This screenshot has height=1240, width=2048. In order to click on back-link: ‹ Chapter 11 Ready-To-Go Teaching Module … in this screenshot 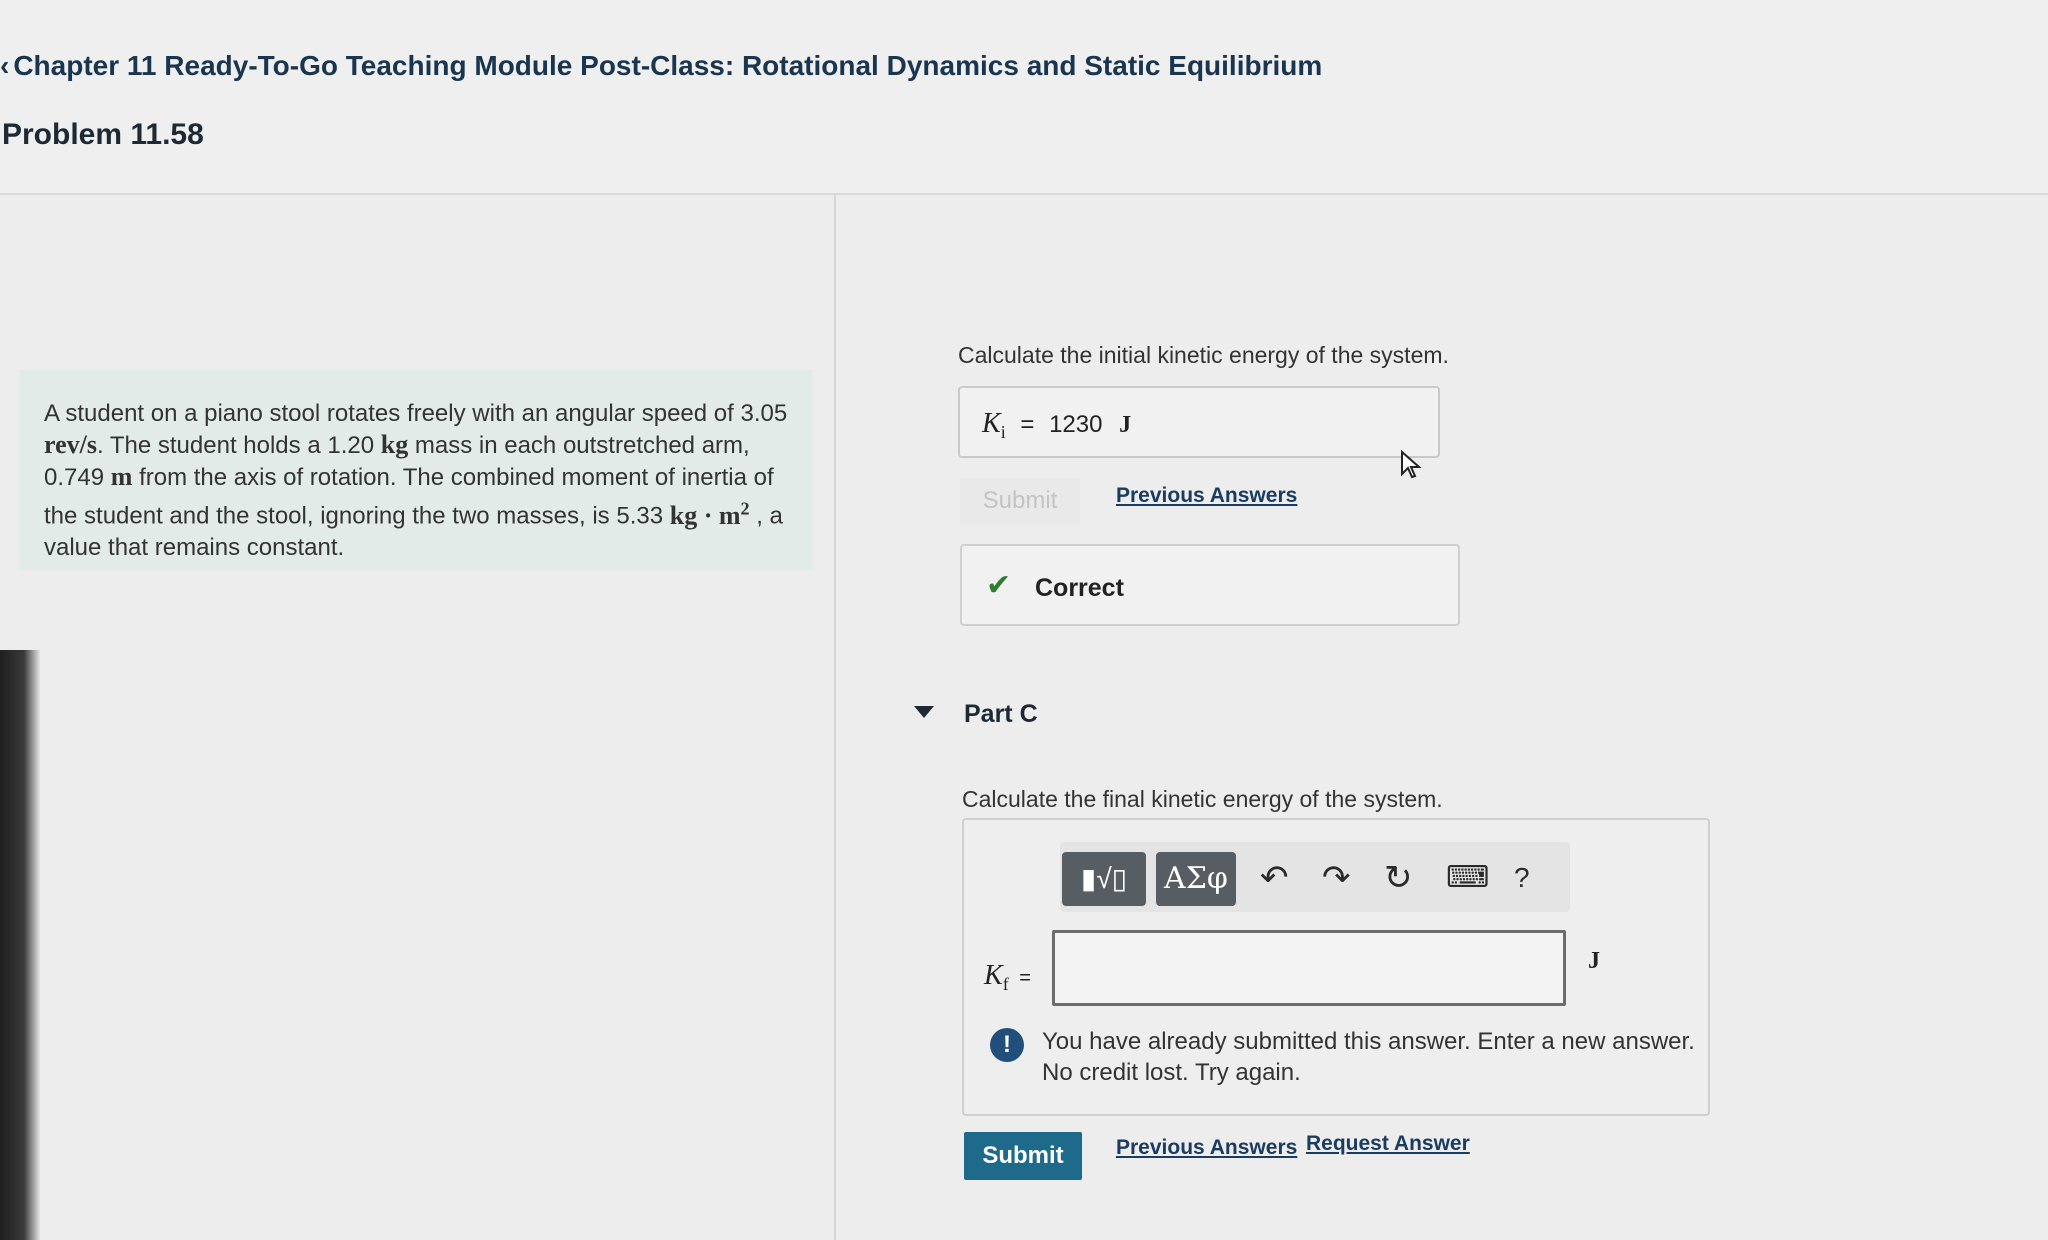, I will do `click(661, 66)`.